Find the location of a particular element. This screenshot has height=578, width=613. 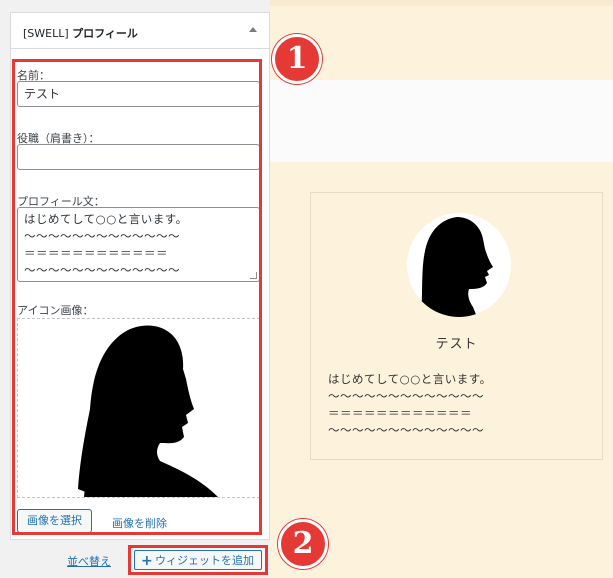

icon-image-label: アイコン画像： is located at coordinates (55, 310).